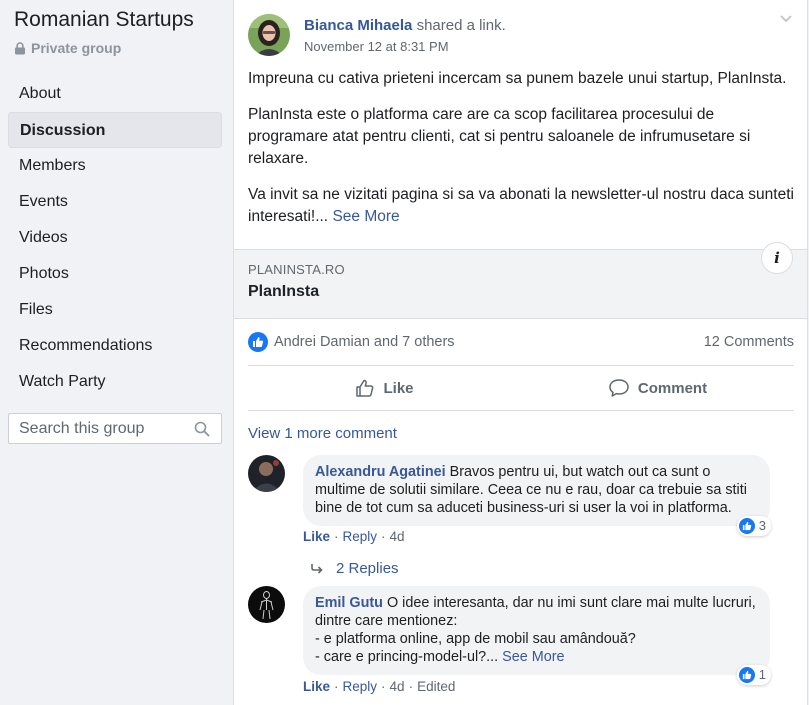 The image size is (809, 705). I want to click on comment-reactions: 1, so click(753, 675).